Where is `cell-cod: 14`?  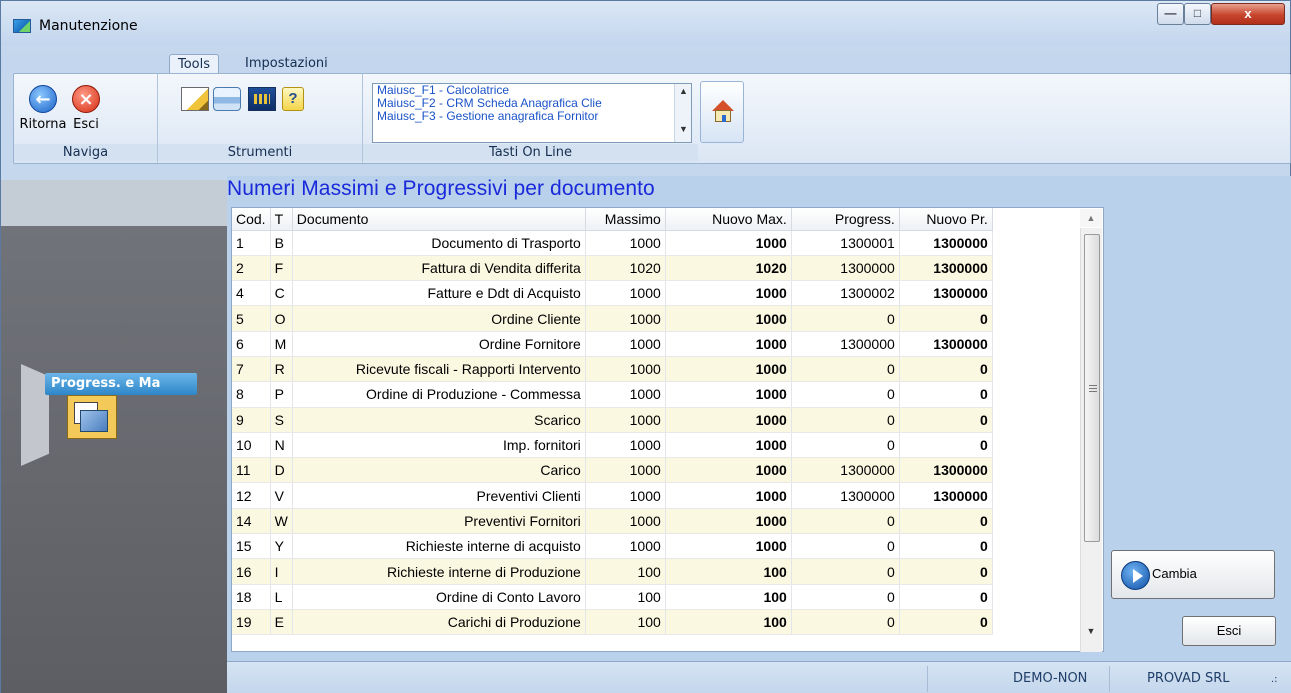
cell-cod: 14 is located at coordinates (251, 521).